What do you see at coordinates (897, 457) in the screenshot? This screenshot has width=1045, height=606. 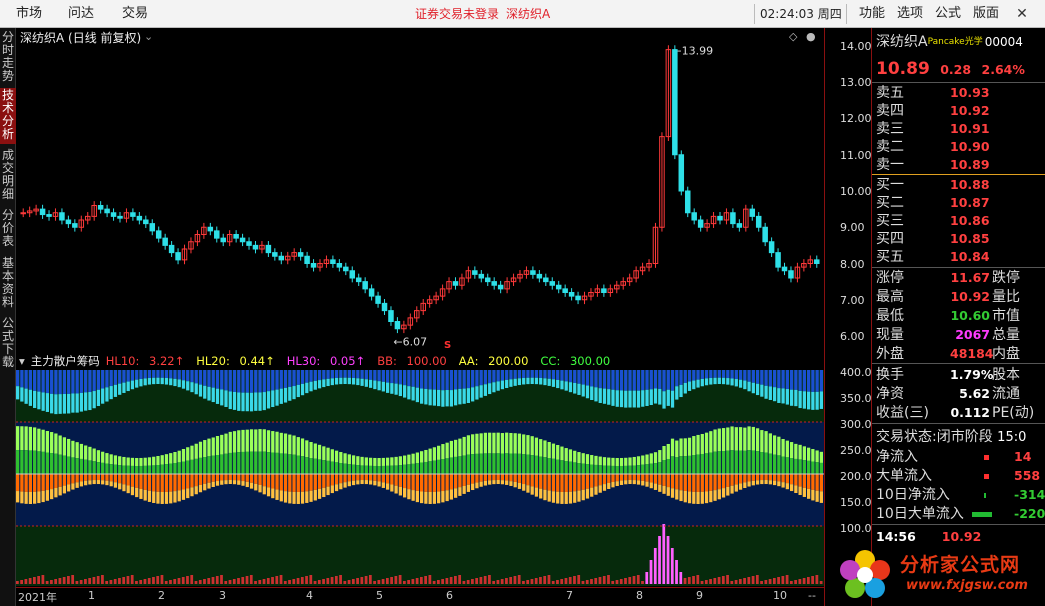 I see `flow-label: 净流入` at bounding box center [897, 457].